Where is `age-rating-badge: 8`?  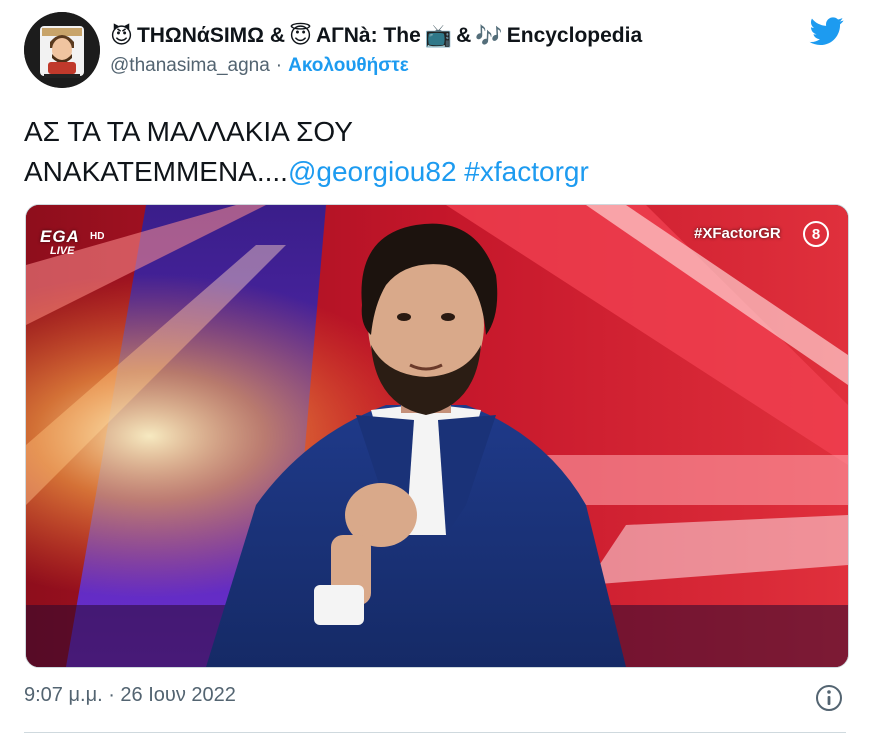 age-rating-badge: 8 is located at coordinates (816, 234).